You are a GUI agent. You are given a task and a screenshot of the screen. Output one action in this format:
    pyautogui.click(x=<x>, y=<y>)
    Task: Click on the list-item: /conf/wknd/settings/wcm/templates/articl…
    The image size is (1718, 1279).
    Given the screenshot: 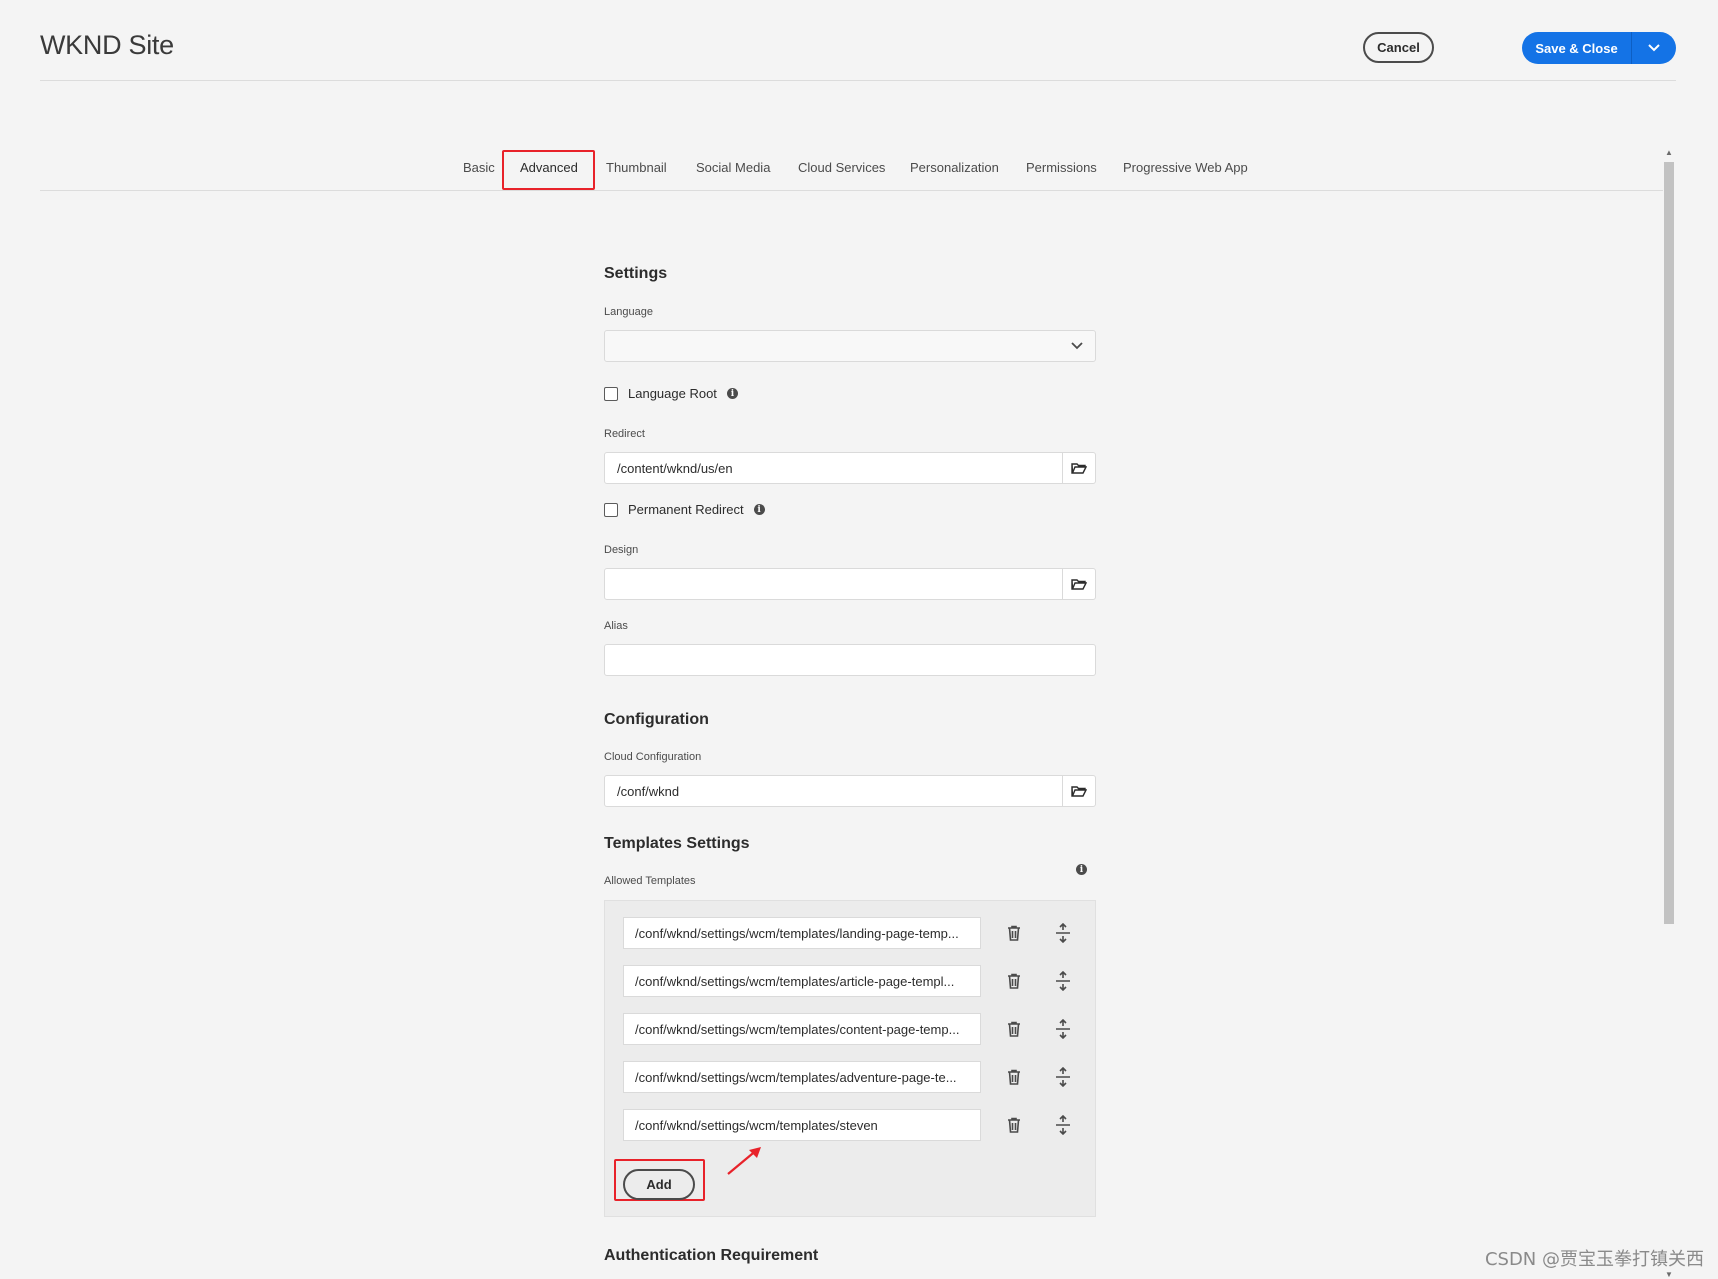 What is the action you would take?
    pyautogui.click(x=846, y=981)
    